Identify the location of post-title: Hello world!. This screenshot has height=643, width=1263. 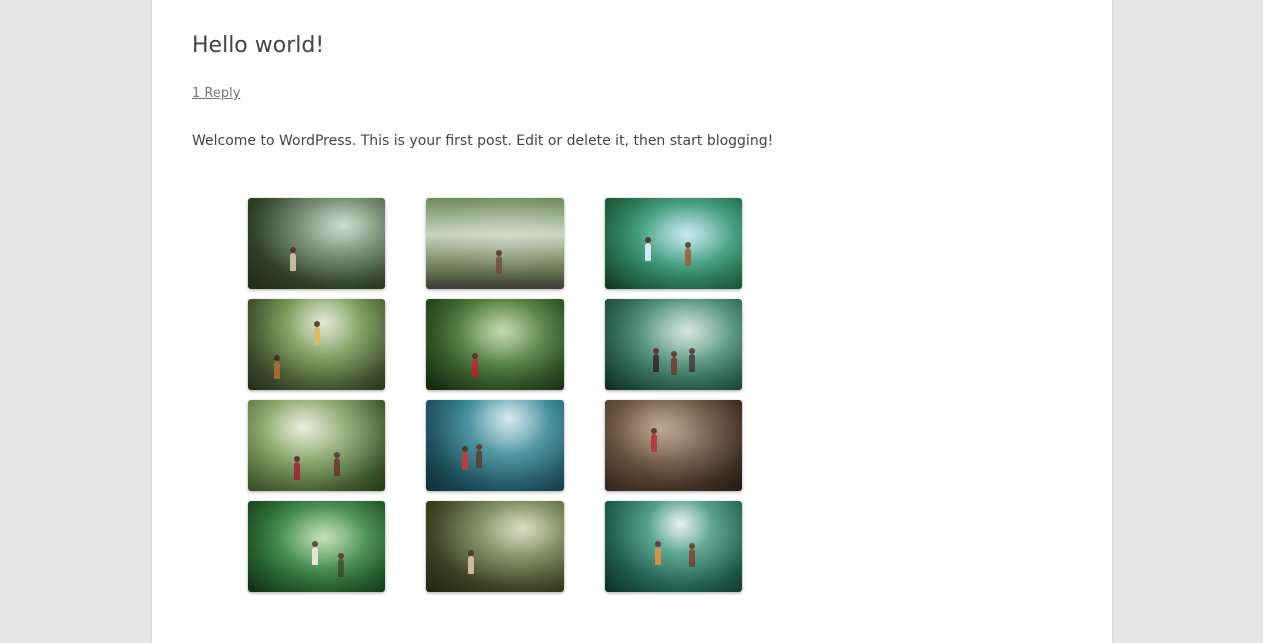
(258, 46).